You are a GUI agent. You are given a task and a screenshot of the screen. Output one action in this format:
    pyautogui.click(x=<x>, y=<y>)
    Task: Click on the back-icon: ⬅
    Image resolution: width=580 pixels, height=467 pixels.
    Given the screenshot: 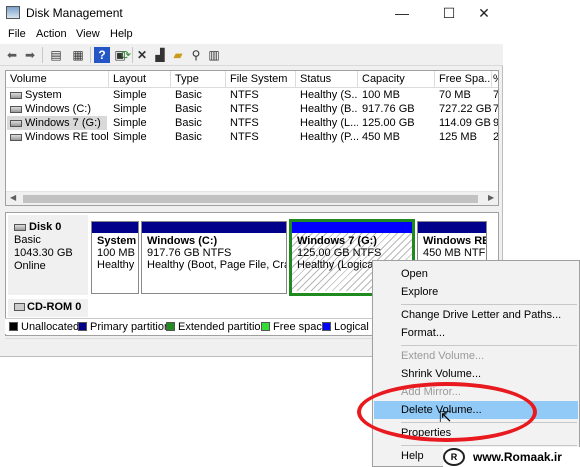 What is the action you would take?
    pyautogui.click(x=12, y=55)
    